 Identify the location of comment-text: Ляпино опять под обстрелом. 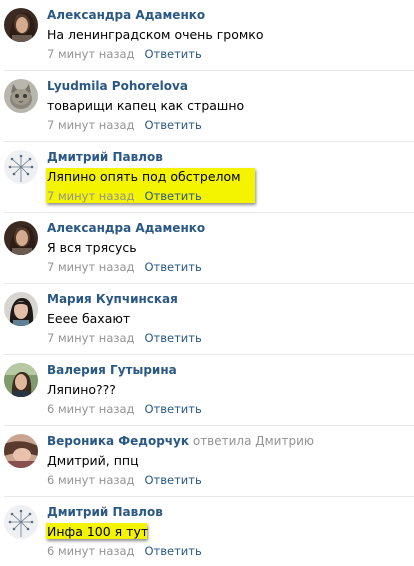
(144, 176).